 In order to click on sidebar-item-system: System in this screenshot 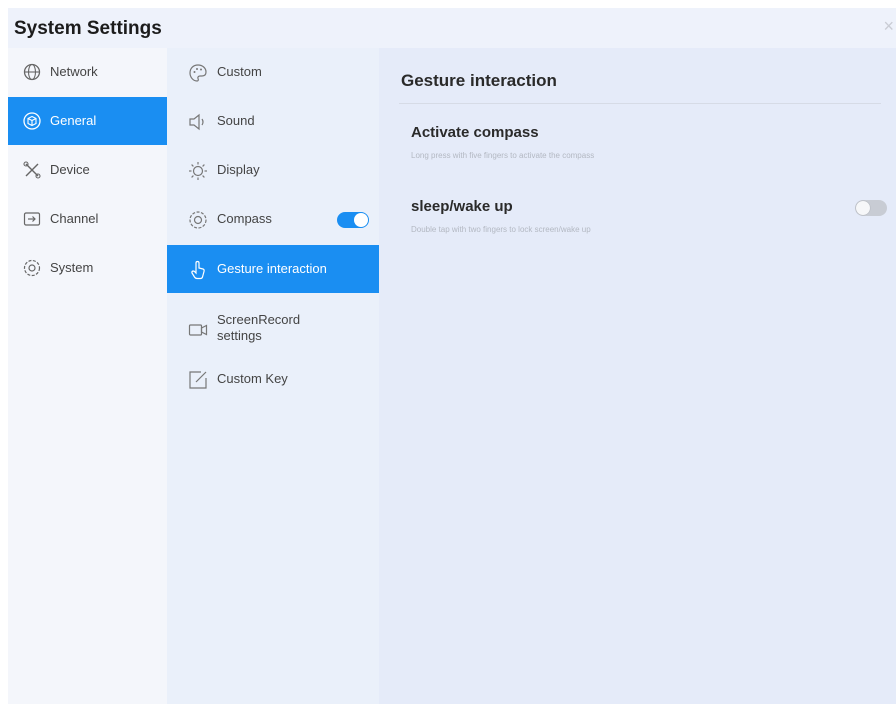, I will do `click(87, 268)`.